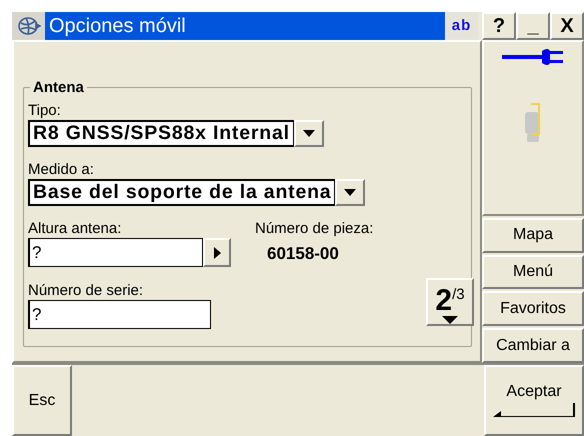 The width and height of the screenshot is (584, 436). Describe the element at coordinates (533, 272) in the screenshot. I see `menu-button: Menú` at that location.